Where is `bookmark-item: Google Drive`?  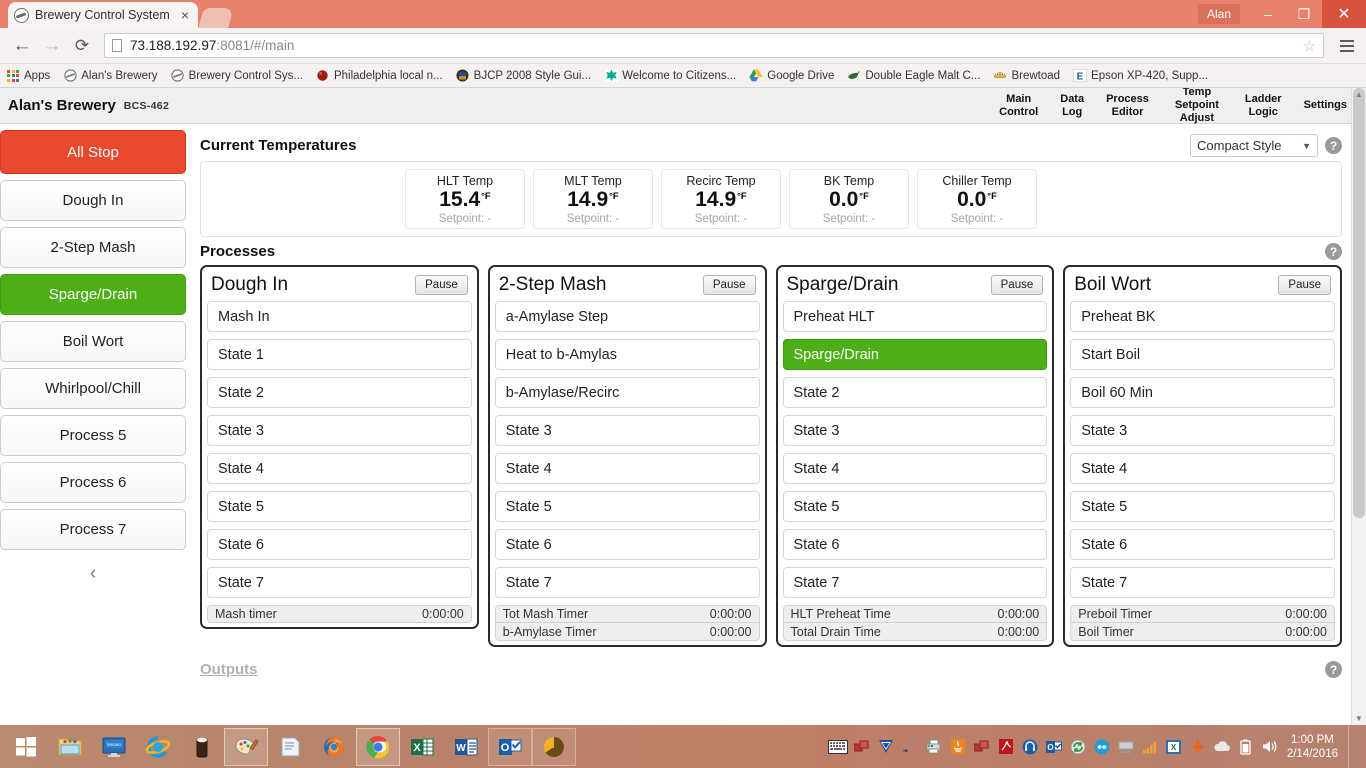
bookmark-item: Google Drive is located at coordinates (791, 76).